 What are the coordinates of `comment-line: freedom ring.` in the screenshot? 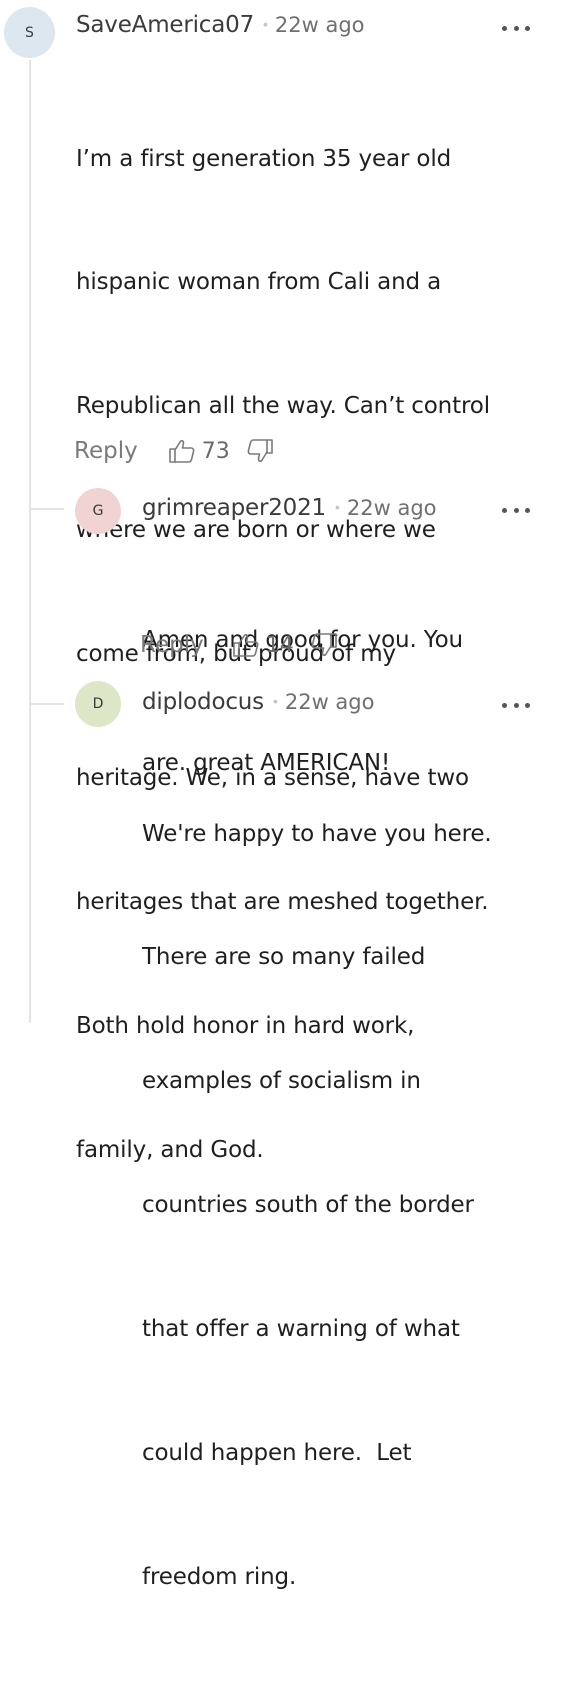 It's located at (219, 1576).